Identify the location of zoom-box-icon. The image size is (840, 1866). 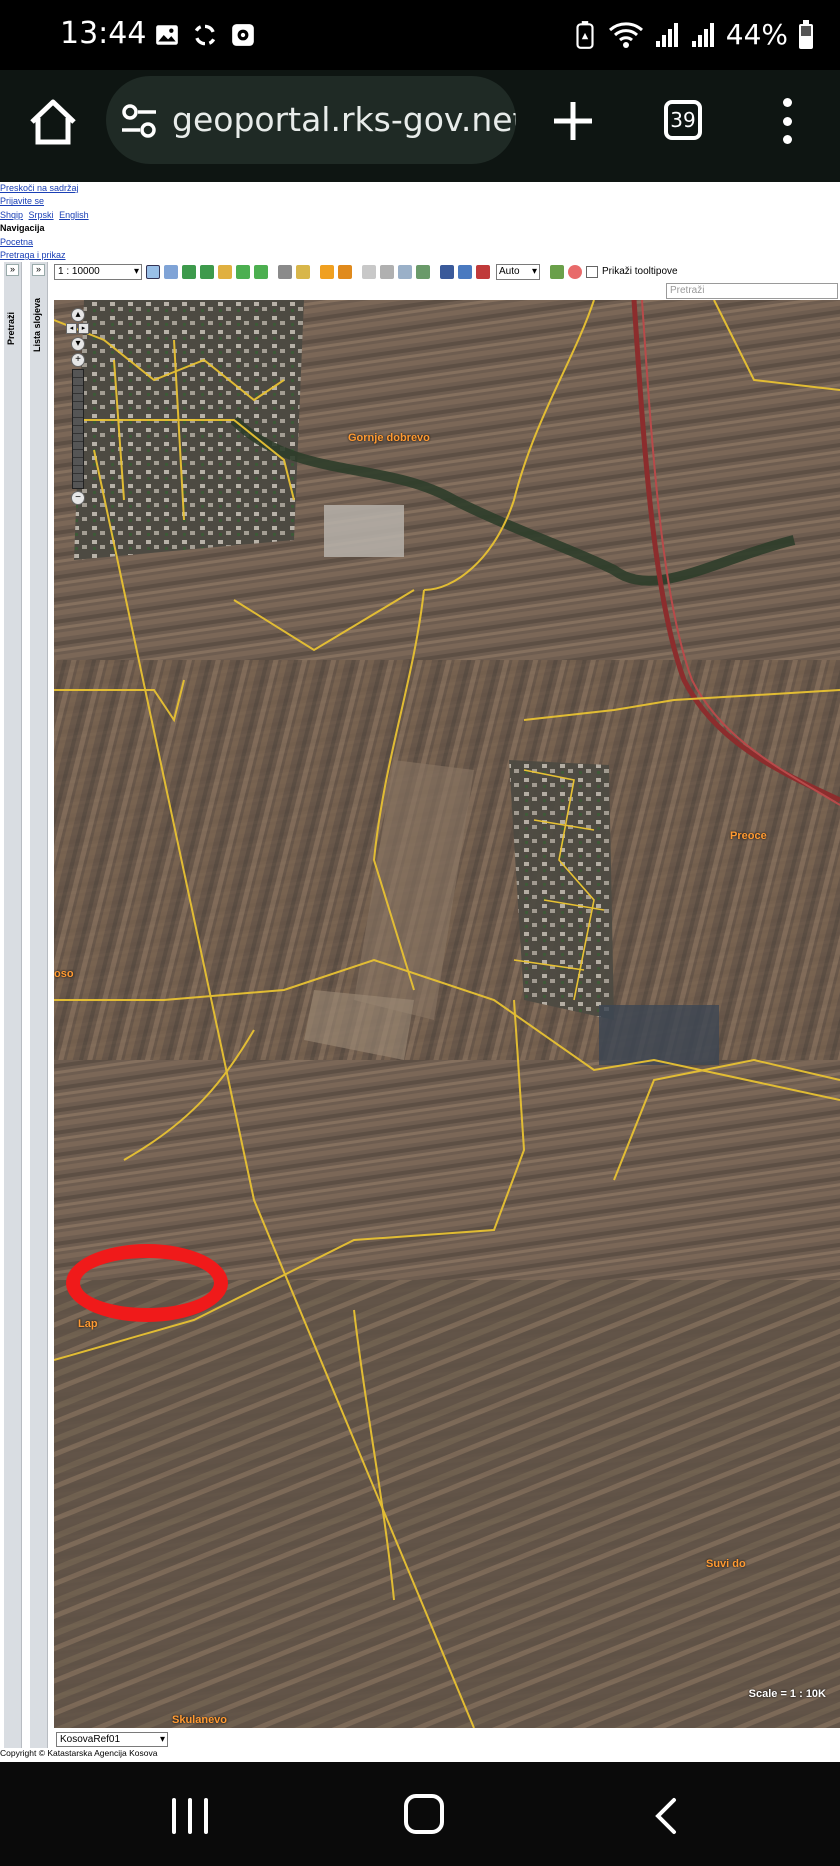
(171, 271).